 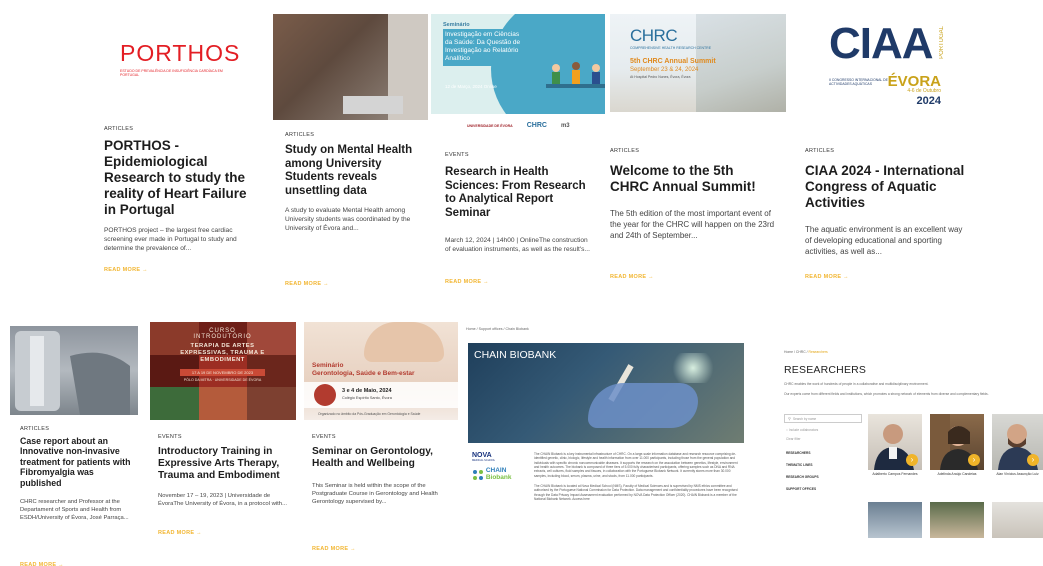 I want to click on geron-banner-title: Gerontologia, Saúde e Bem-estar, so click(x=363, y=373).